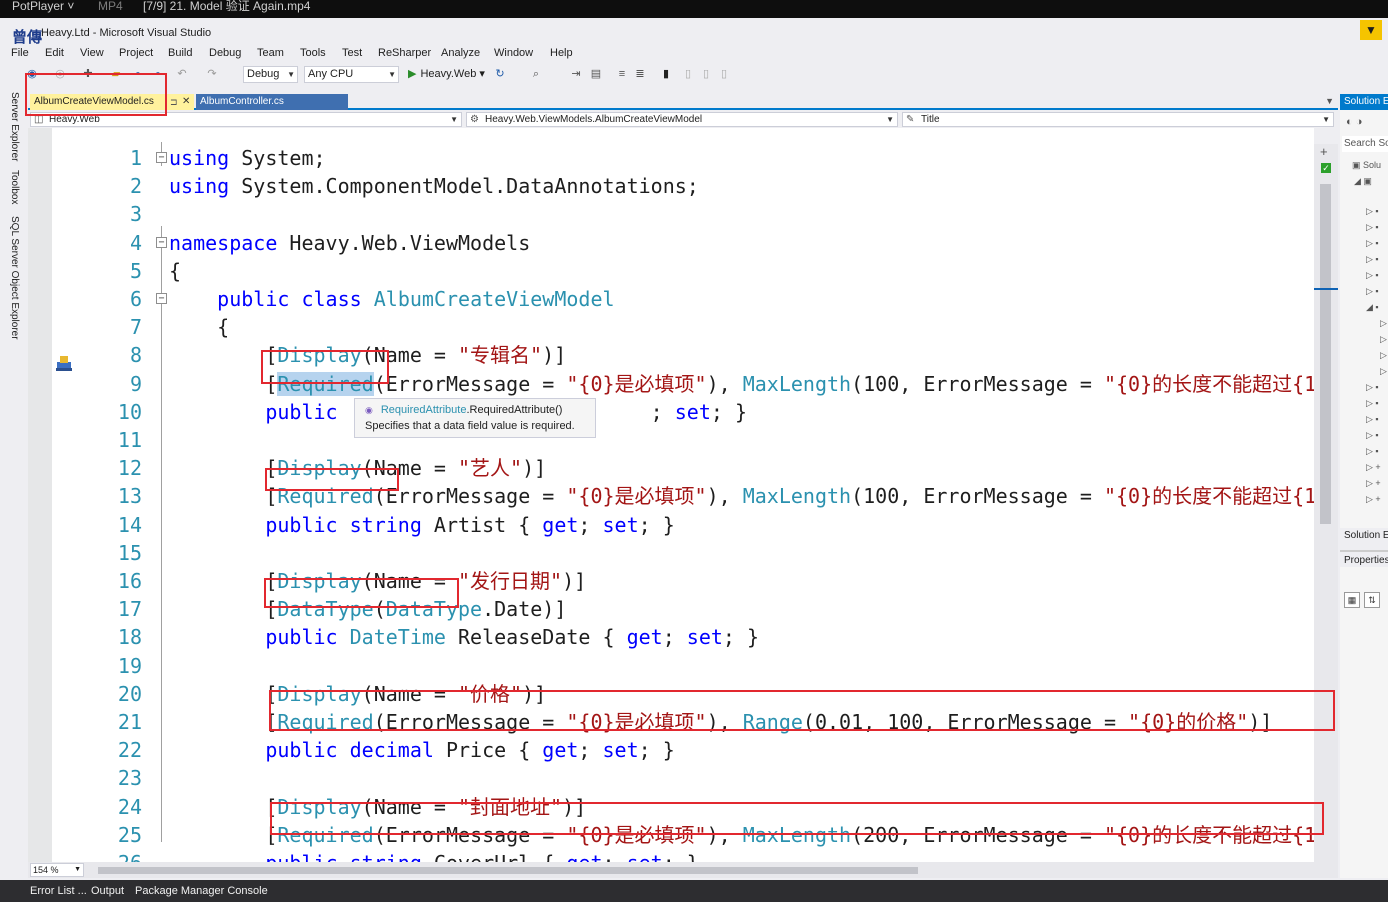 Image resolution: width=1388 pixels, height=902 pixels. Describe the element at coordinates (1366, 165) in the screenshot. I see `solution-node: ▣ Solu` at that location.